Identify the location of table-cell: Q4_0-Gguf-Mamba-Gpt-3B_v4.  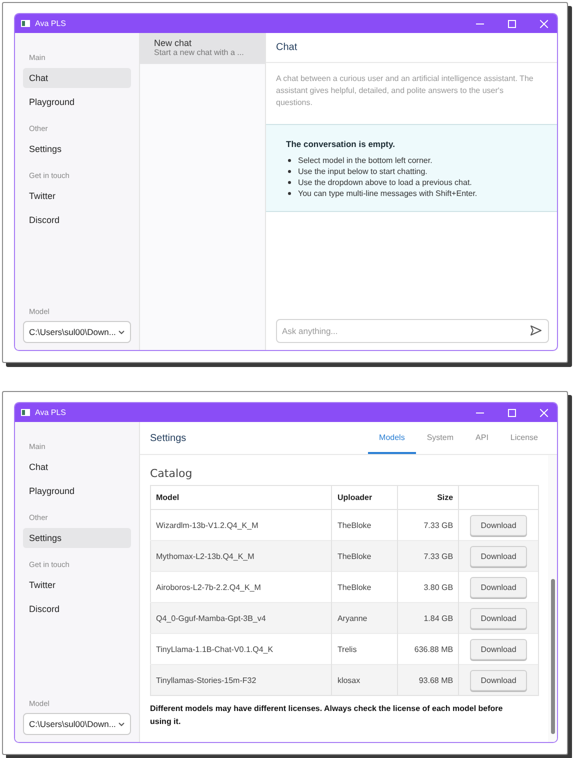
(241, 618).